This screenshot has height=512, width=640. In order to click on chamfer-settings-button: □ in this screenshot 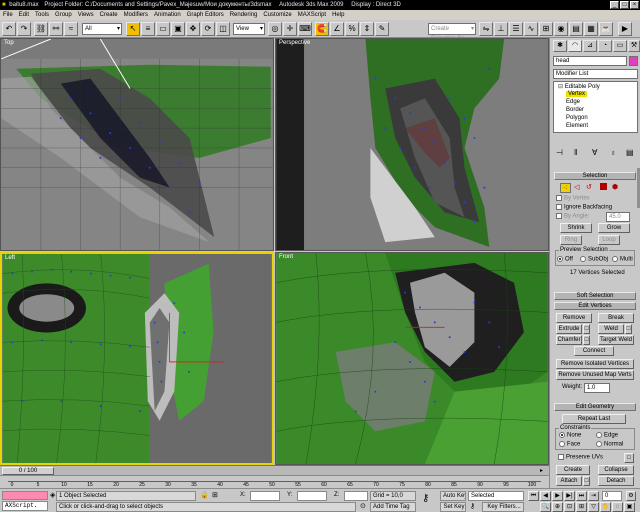, I will do `click(586, 340)`.